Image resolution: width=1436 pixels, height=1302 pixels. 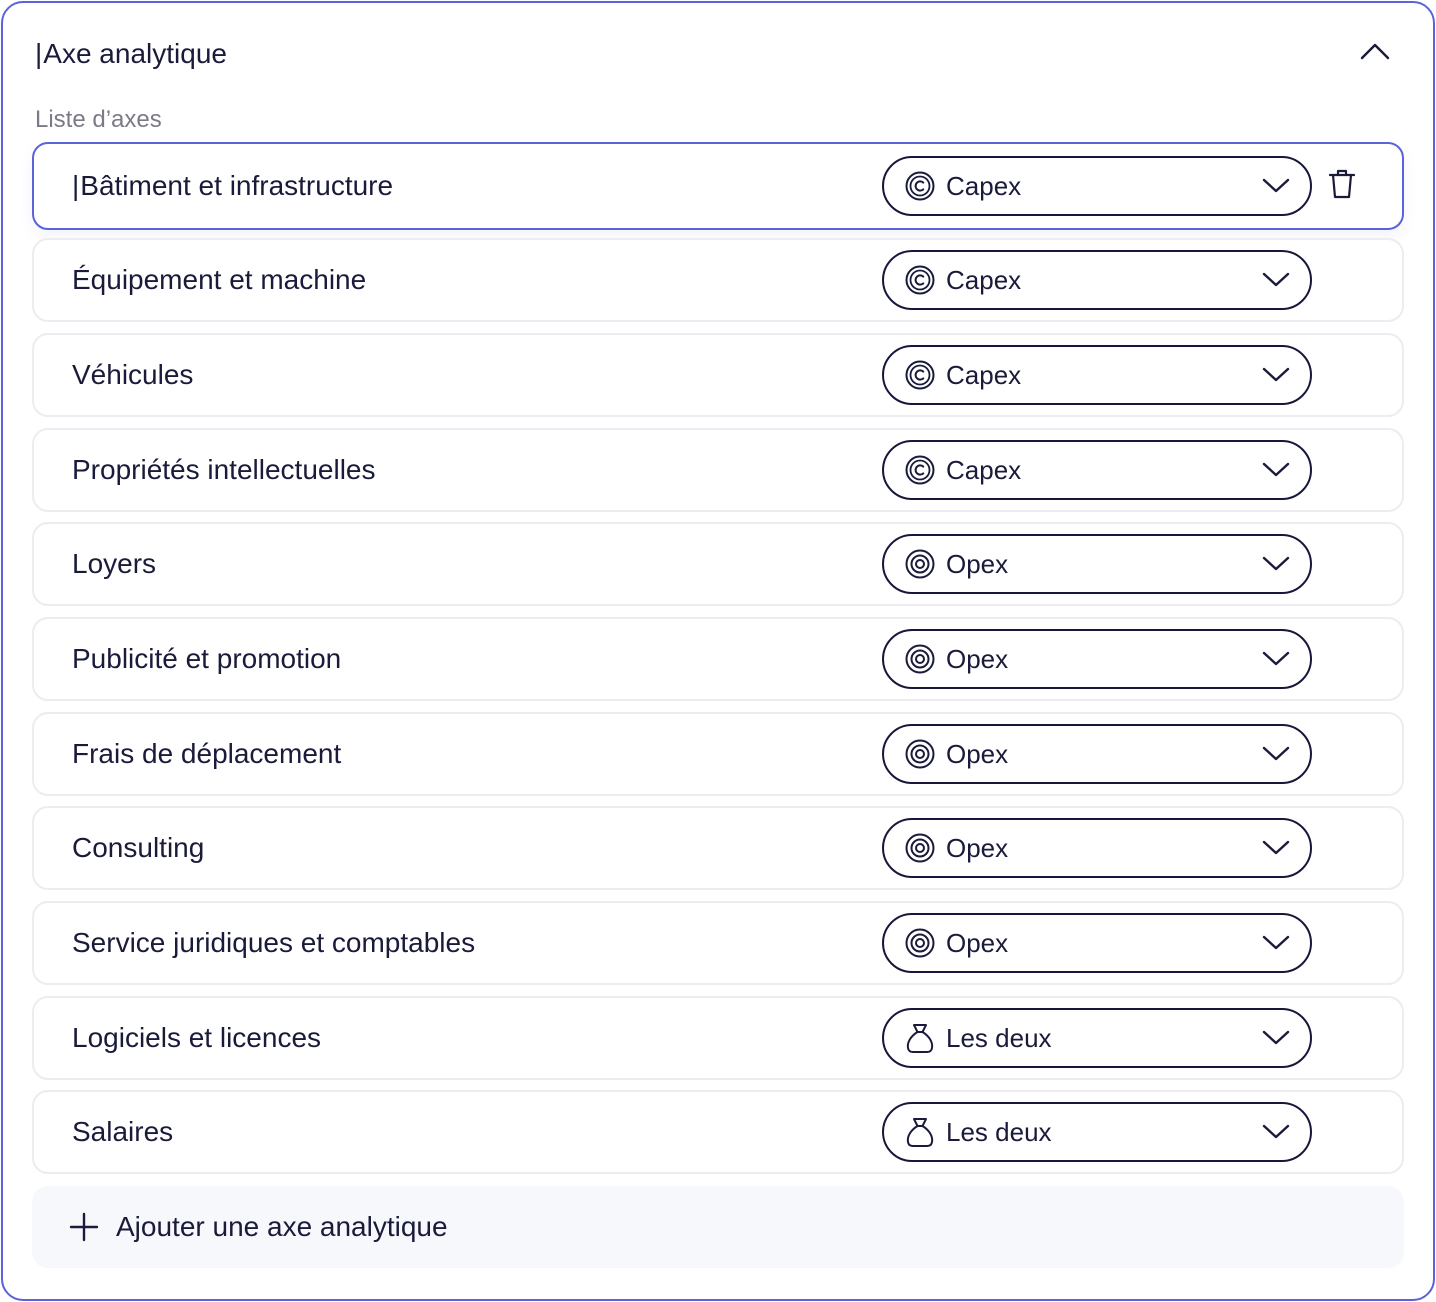 What do you see at coordinates (718, 1227) in the screenshot?
I see `add-axis-button: Ajouter une axe analytique` at bounding box center [718, 1227].